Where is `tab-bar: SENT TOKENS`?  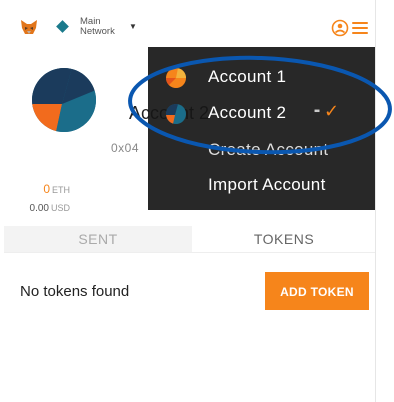 tab-bar: SENT TOKENS is located at coordinates (190, 239).